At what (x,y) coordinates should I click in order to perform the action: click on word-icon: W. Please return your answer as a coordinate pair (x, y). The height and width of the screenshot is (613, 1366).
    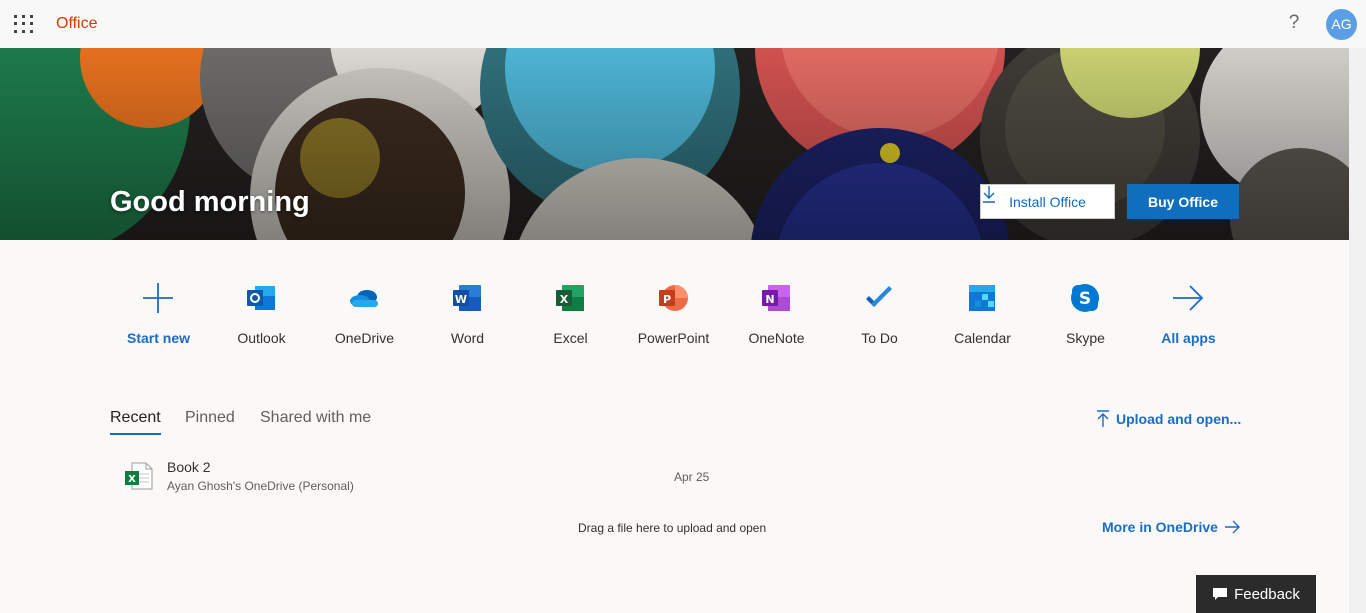
    Looking at the image, I should click on (467, 298).